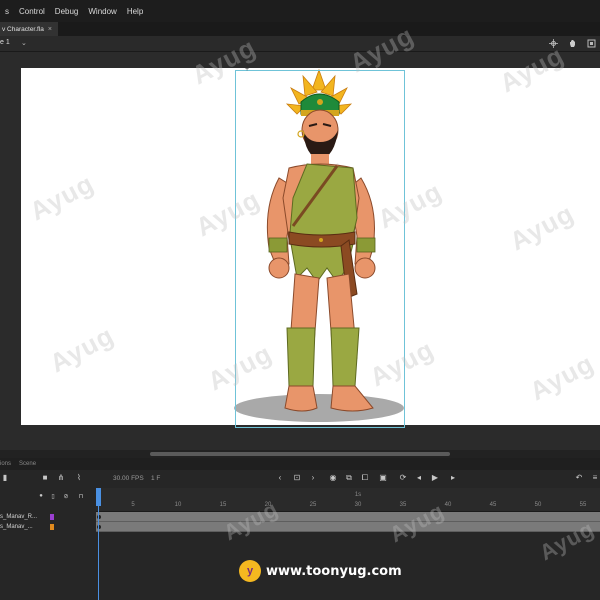 This screenshot has width=600, height=600. What do you see at coordinates (572, 43) in the screenshot?
I see `hand-tool-icon` at bounding box center [572, 43].